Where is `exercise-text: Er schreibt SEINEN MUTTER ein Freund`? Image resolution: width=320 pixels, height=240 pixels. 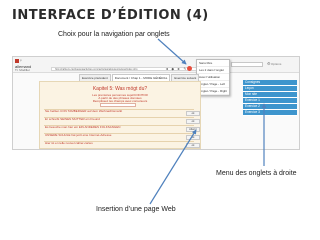
exercise-text: Er schreibt SEINEN MUTTER ein Freund is located at coordinates (72, 119).